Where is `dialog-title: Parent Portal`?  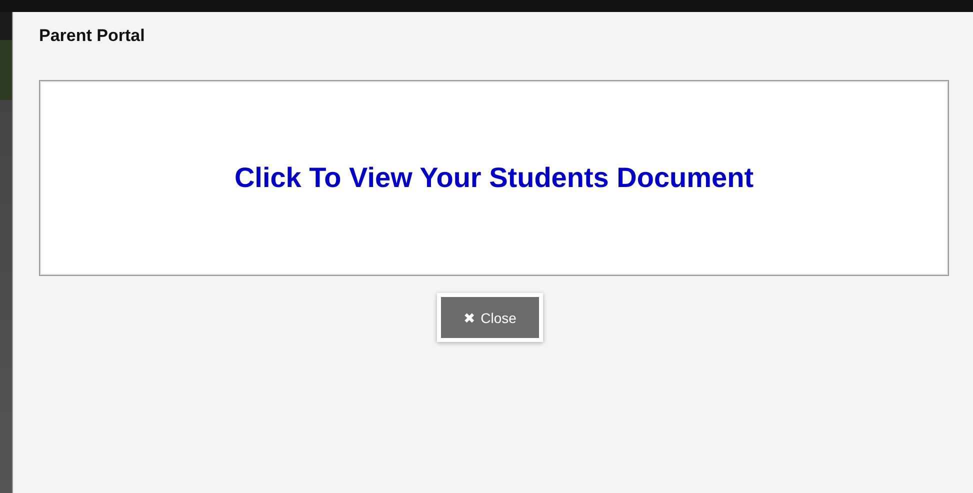 dialog-title: Parent Portal is located at coordinates (92, 36).